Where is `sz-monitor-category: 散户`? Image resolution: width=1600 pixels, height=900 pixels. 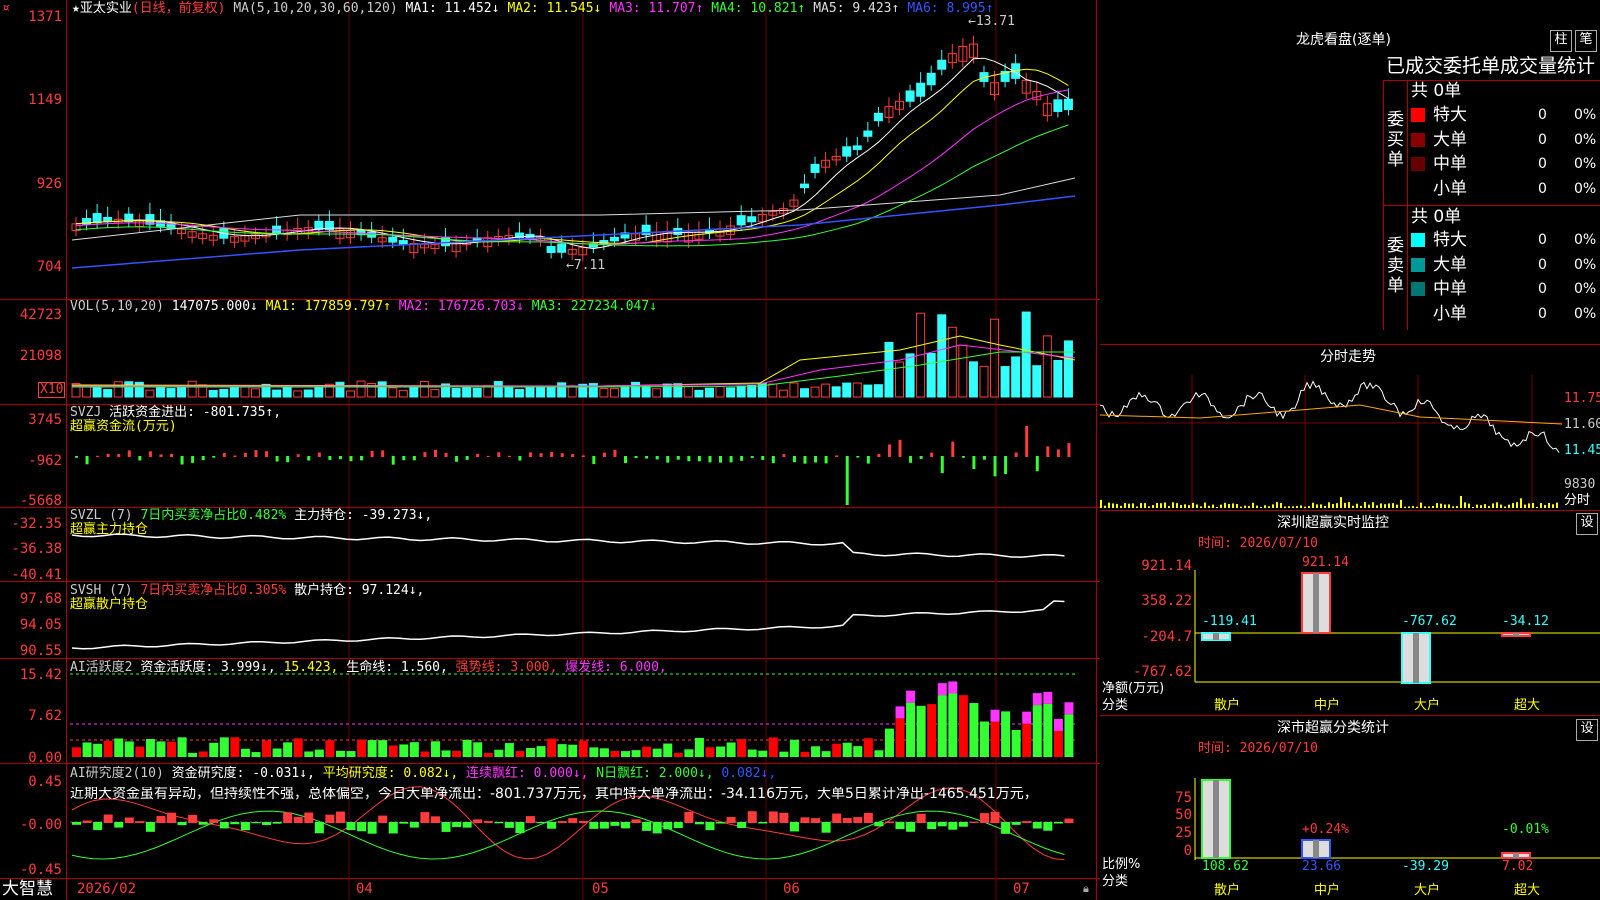
sz-monitor-category: 散户 is located at coordinates (1227, 705).